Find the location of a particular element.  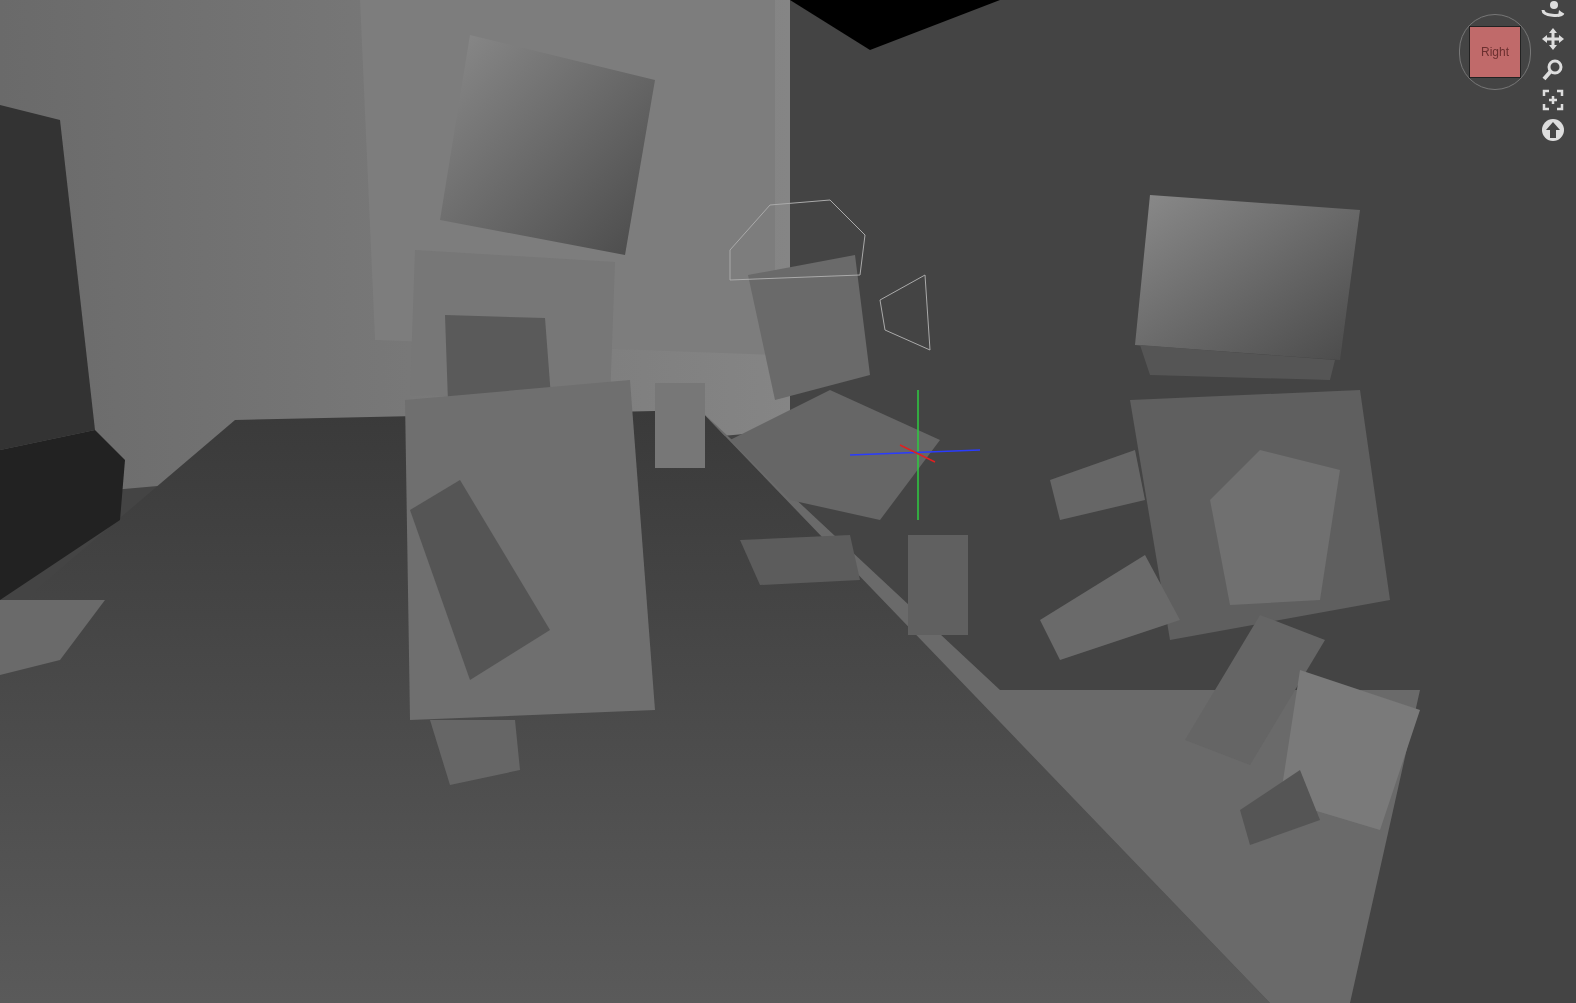

frame-focus-icon is located at coordinates (1553, 100).